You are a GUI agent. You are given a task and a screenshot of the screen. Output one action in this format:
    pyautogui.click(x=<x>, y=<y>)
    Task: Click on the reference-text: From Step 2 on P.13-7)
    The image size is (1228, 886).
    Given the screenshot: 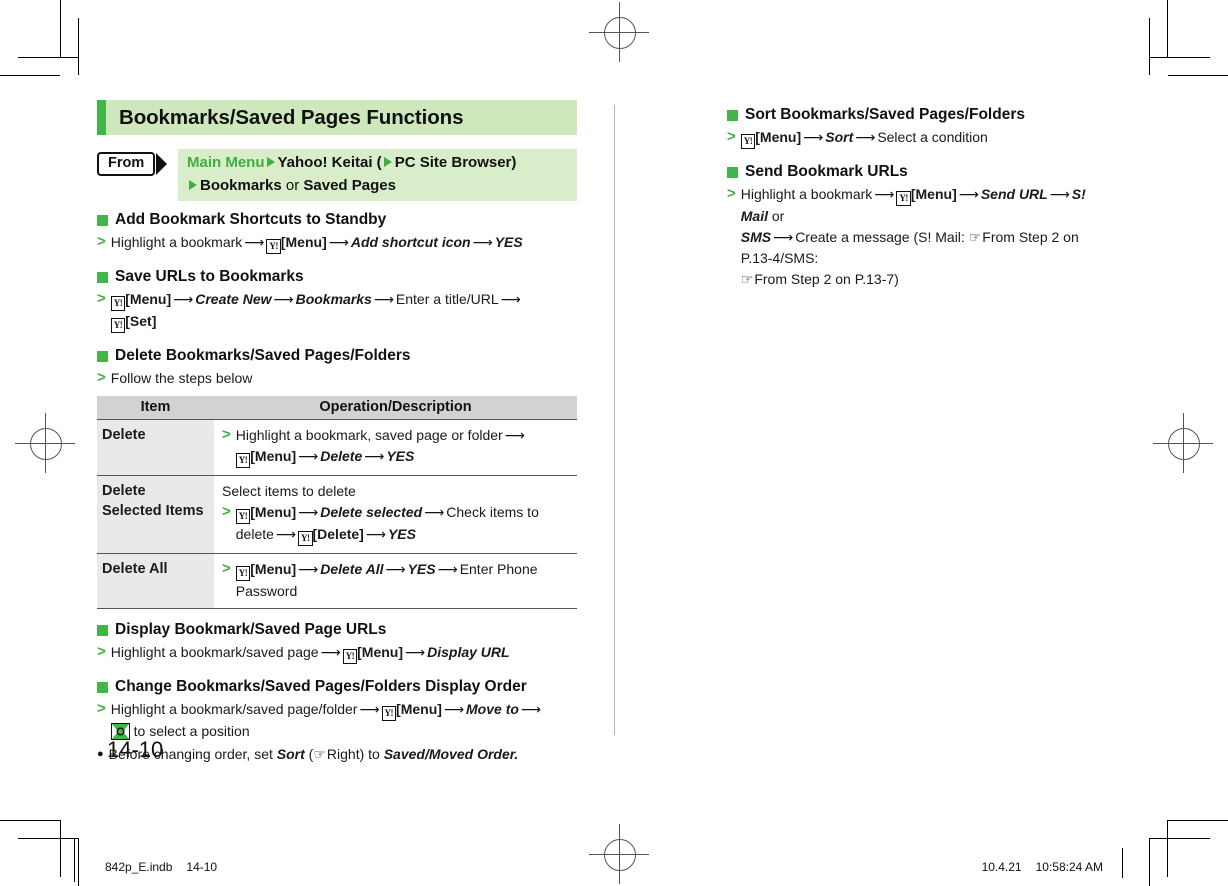 What is the action you would take?
    pyautogui.click(x=826, y=278)
    